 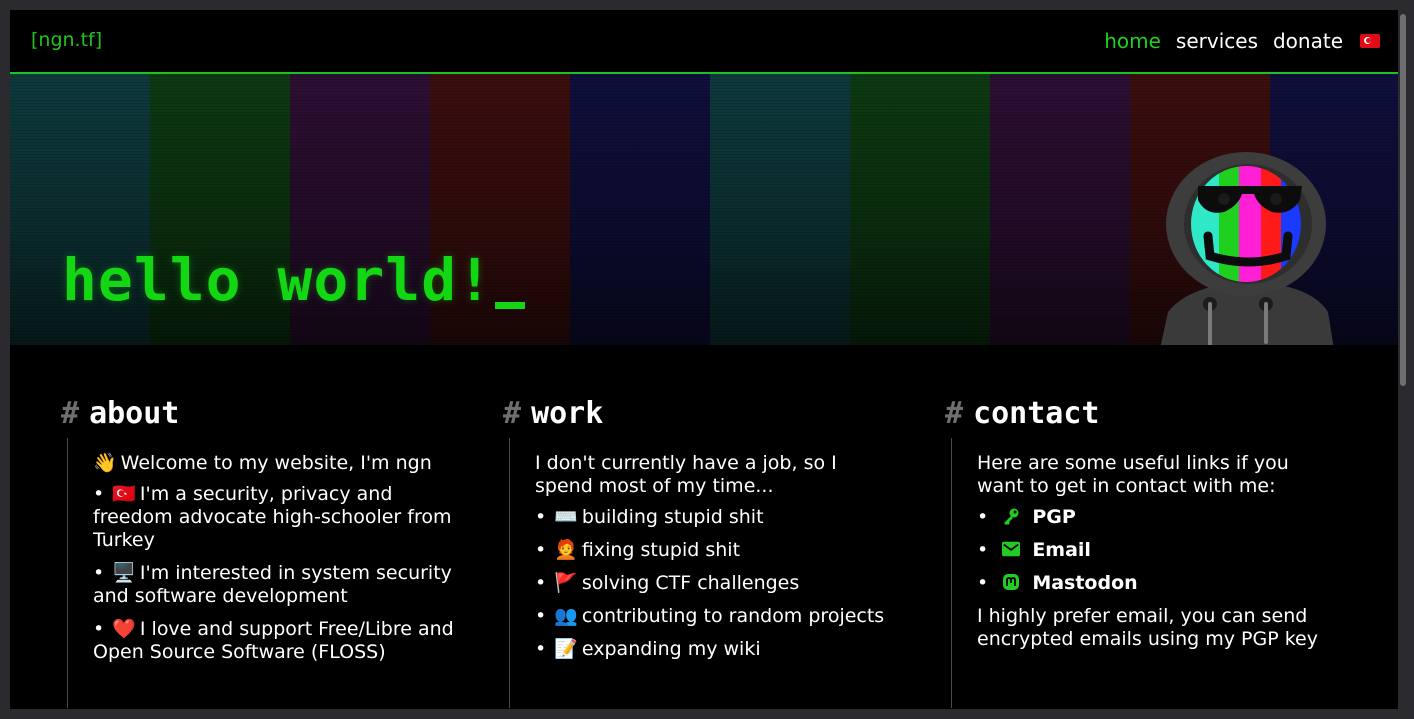 I want to click on site-header: [ngn.tf] home services donate, so click(x=704, y=42).